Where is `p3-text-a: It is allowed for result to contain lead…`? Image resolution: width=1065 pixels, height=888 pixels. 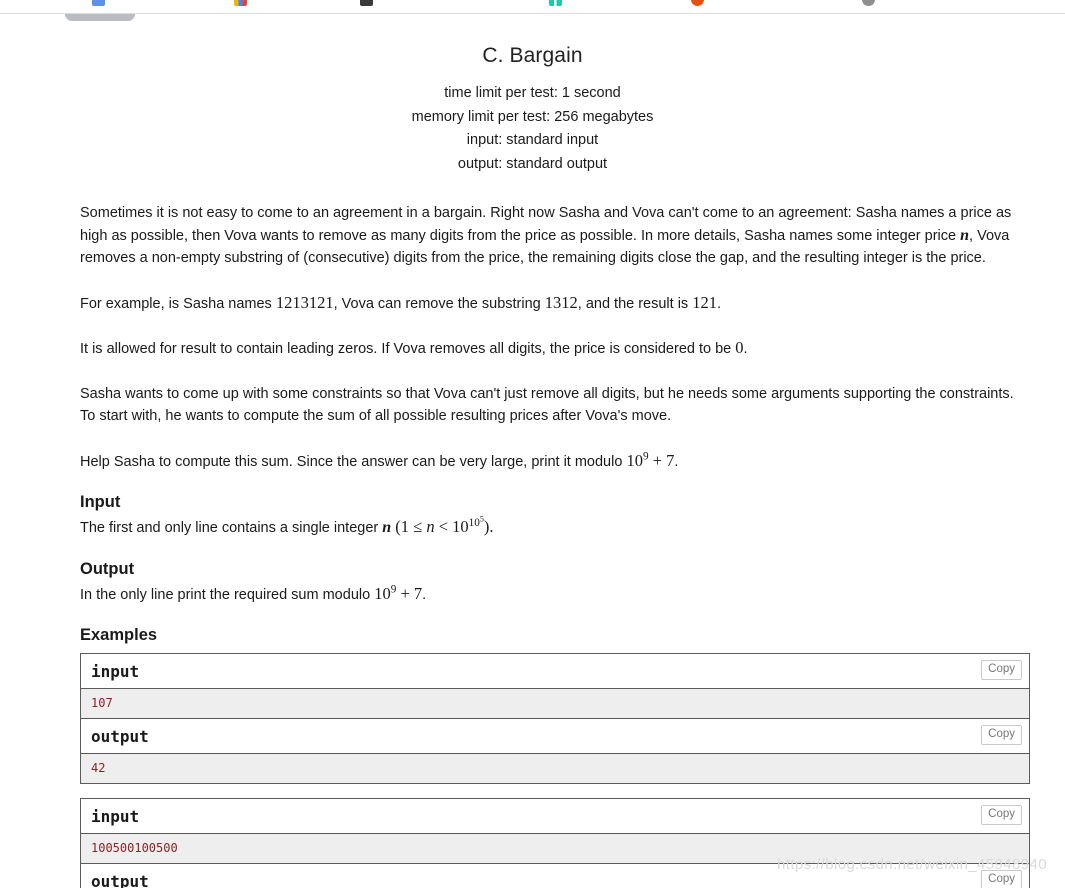
p3-text-a: It is allowed for result to contain lead… is located at coordinates (408, 349).